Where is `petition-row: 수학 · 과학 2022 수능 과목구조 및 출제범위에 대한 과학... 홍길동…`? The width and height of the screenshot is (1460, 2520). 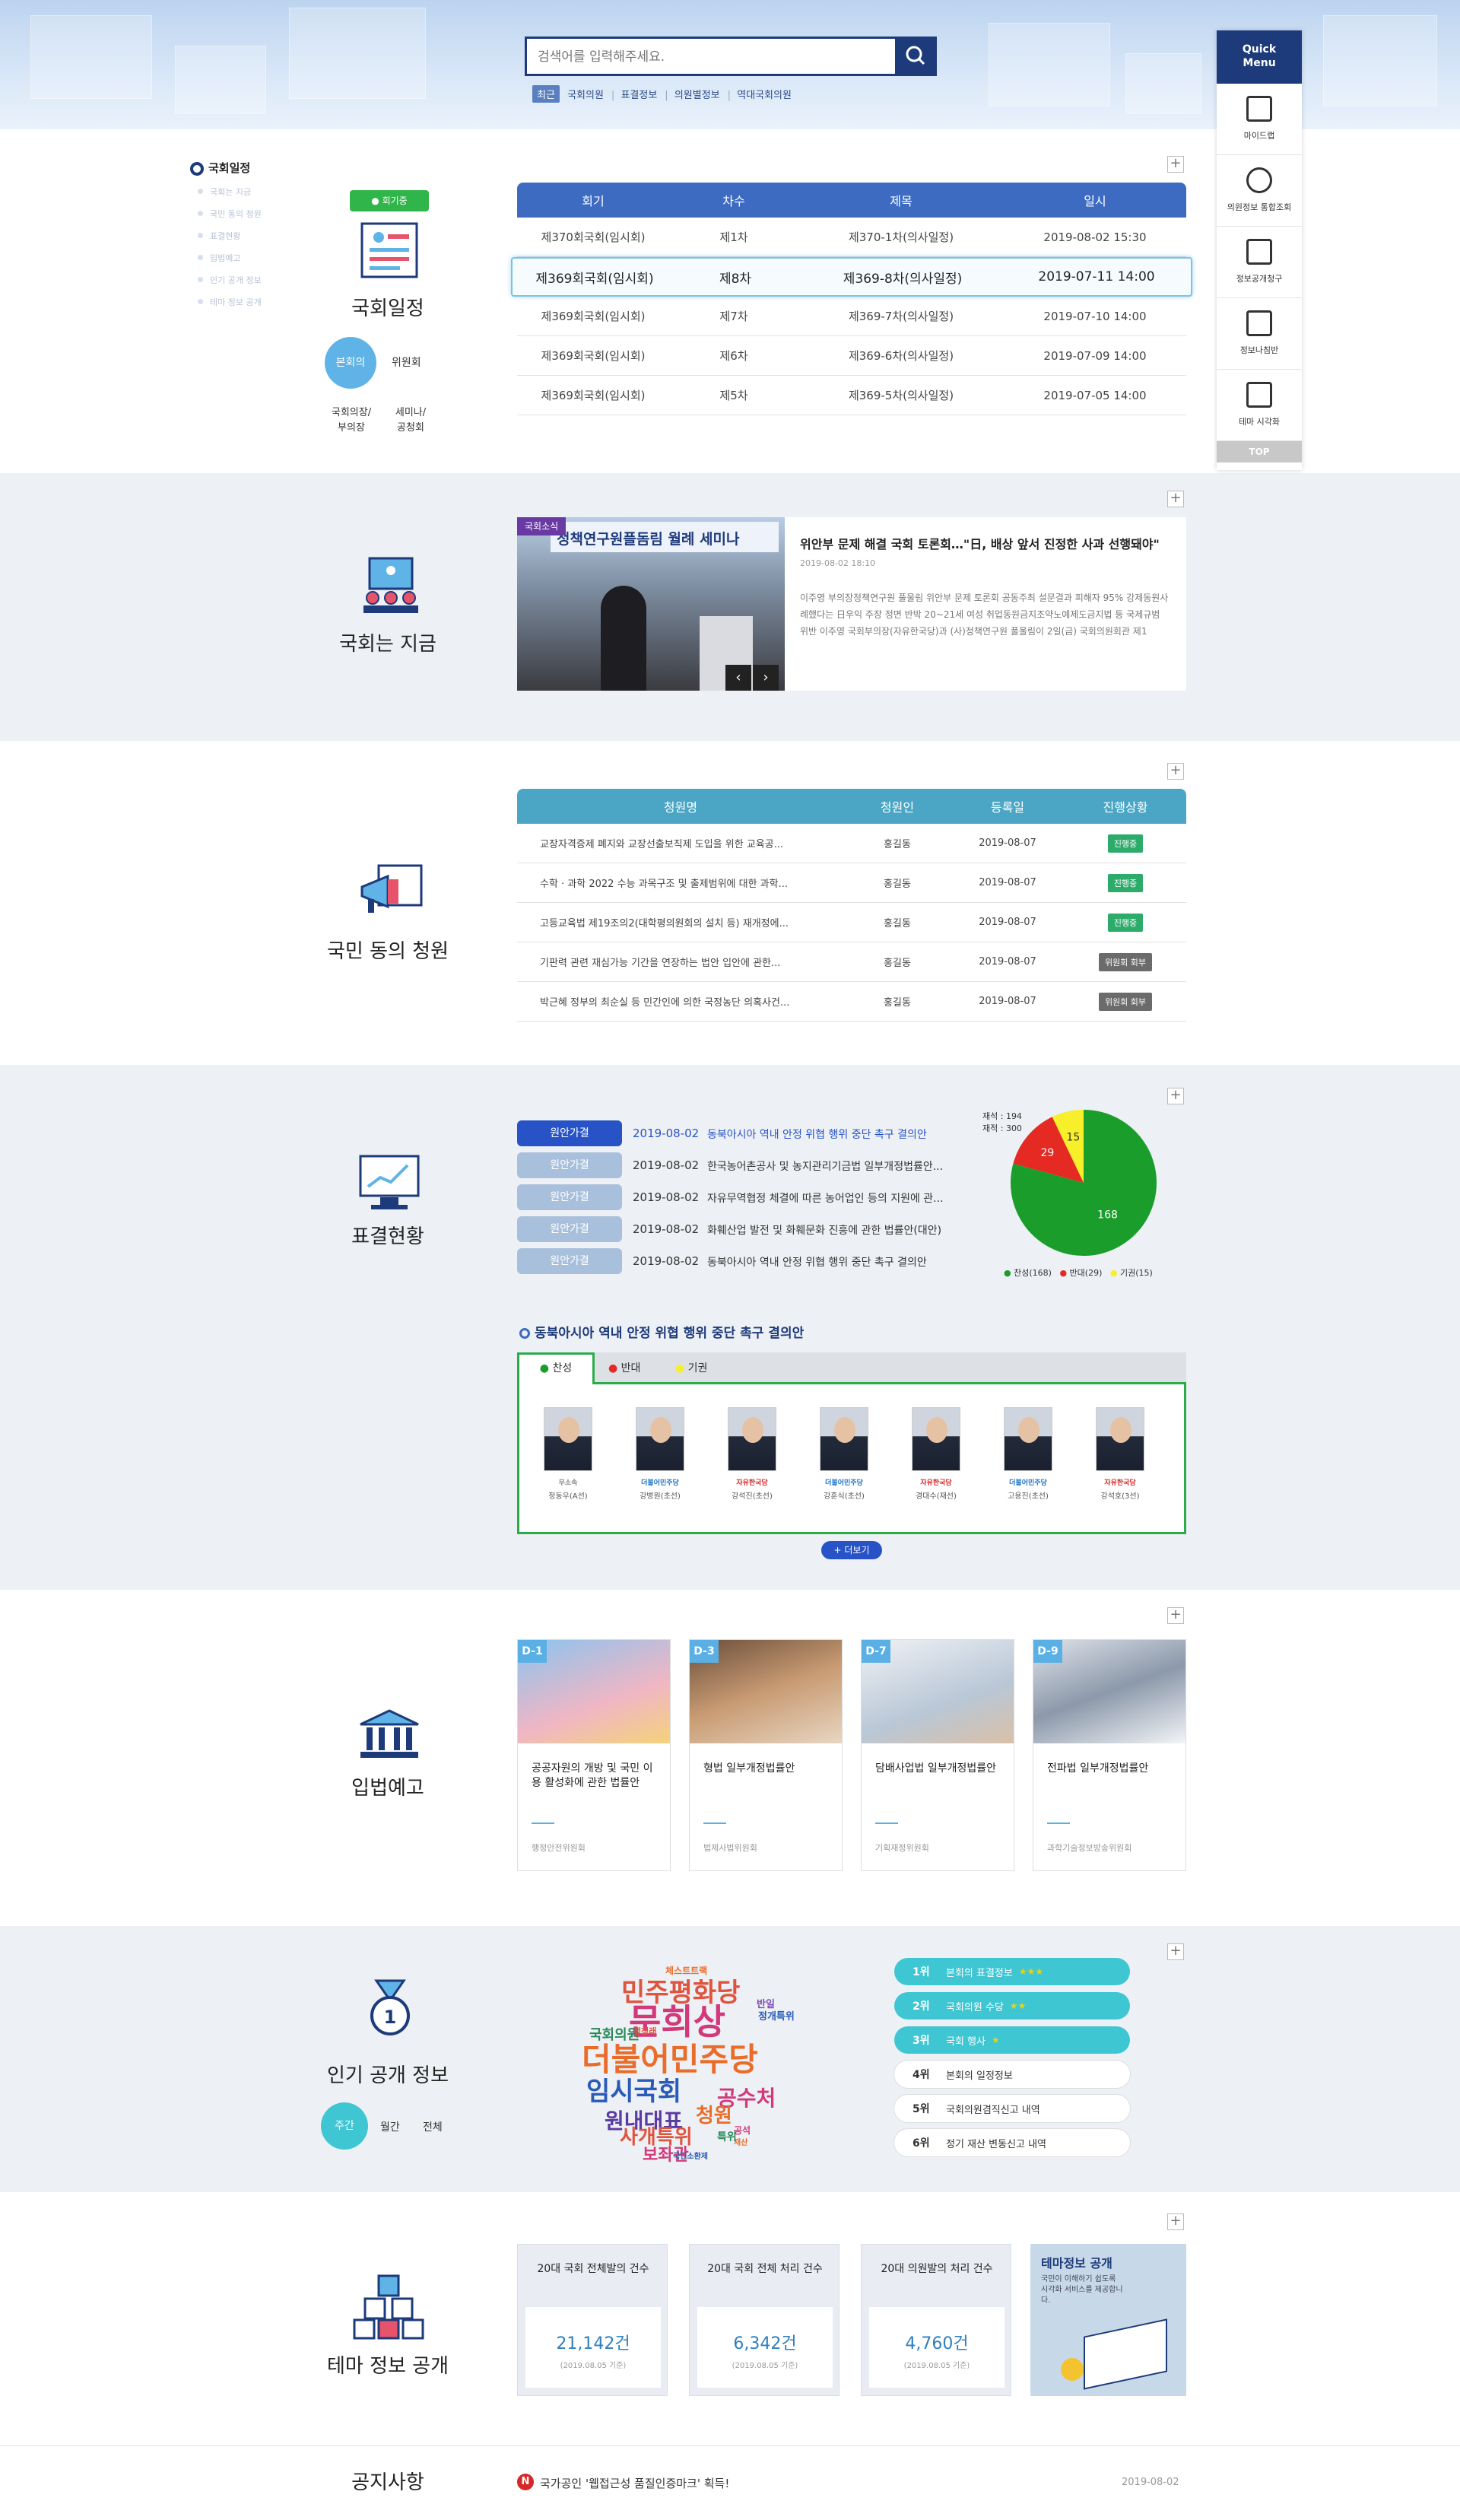
petition-row: 수학 · 과학 2022 수능 과목구조 및 출제범위에 대한 과학... 홍길동… is located at coordinates (851, 883).